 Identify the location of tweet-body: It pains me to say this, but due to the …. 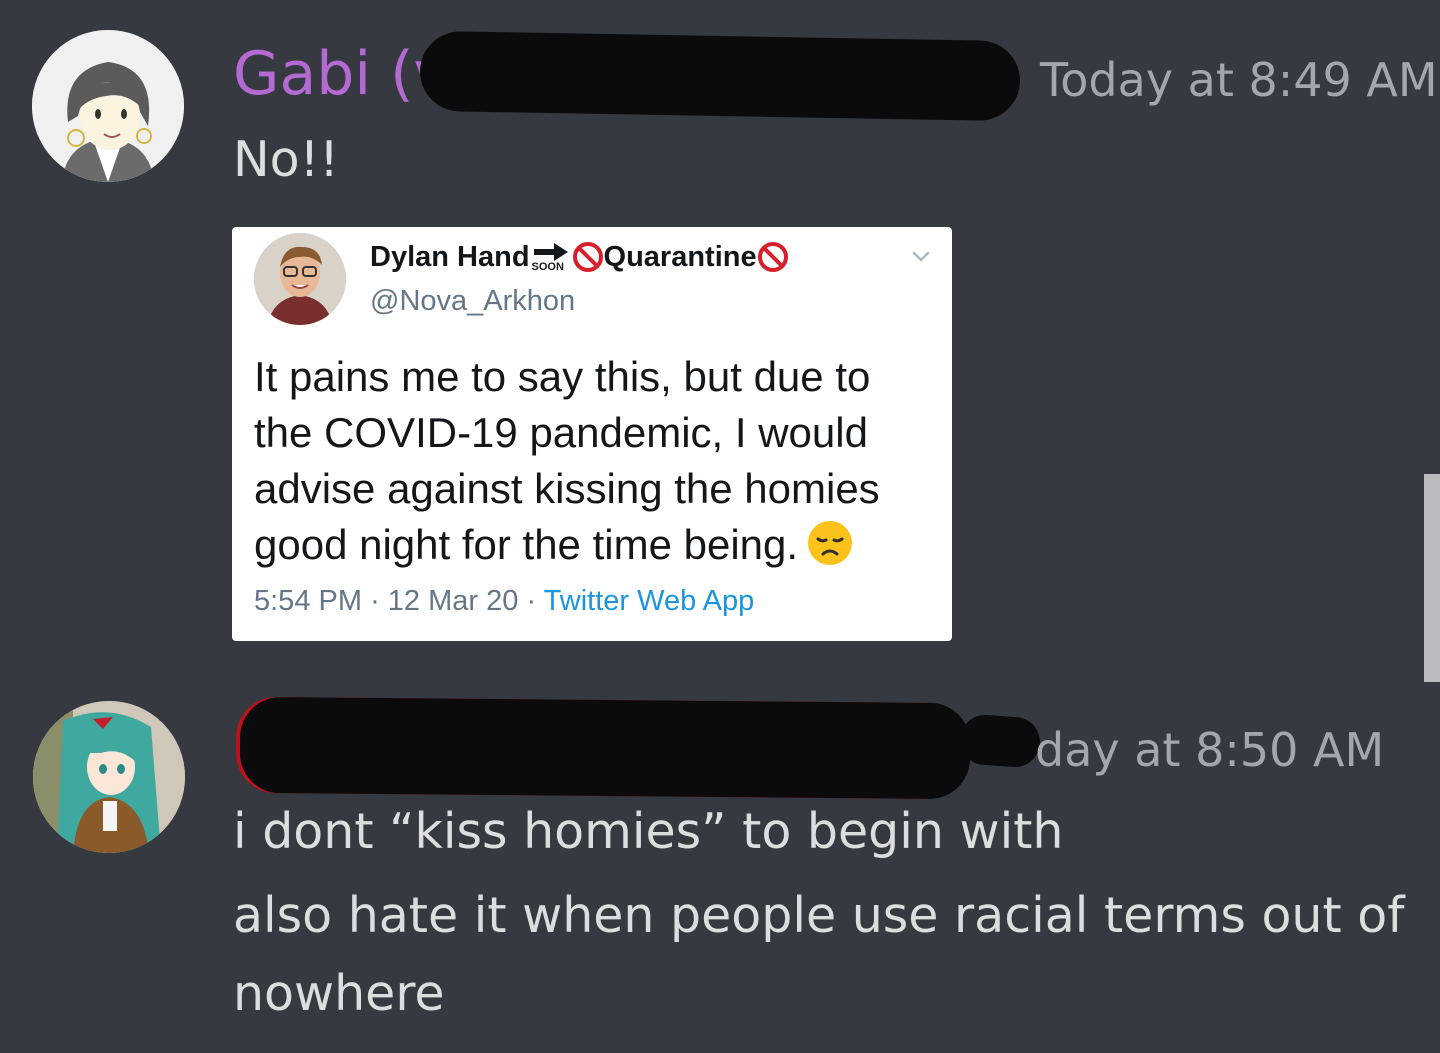
(599, 461).